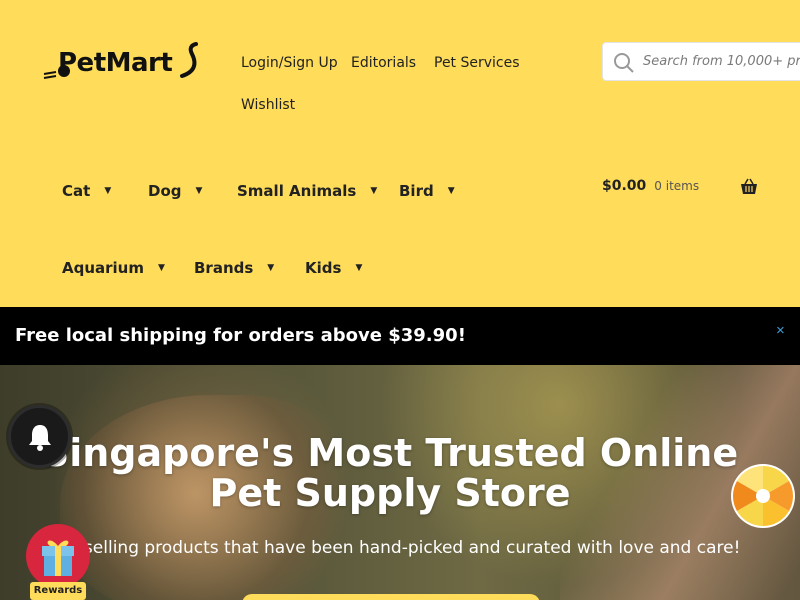  What do you see at coordinates (391, 597) in the screenshot?
I see `hero-cta-button` at bounding box center [391, 597].